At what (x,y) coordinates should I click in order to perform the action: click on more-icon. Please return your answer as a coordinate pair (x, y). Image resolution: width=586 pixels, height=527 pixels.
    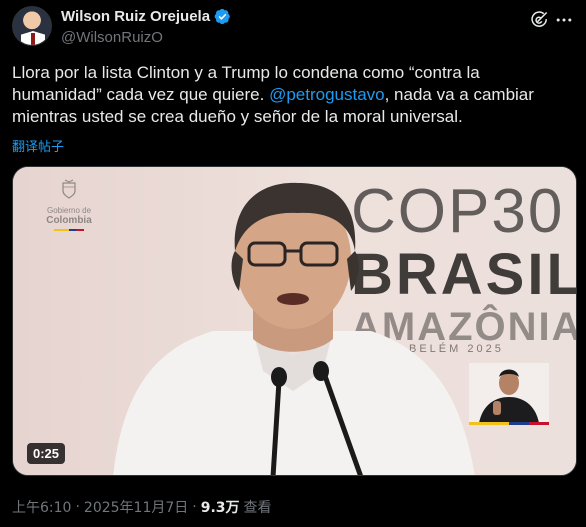
    Looking at the image, I should click on (564, 20).